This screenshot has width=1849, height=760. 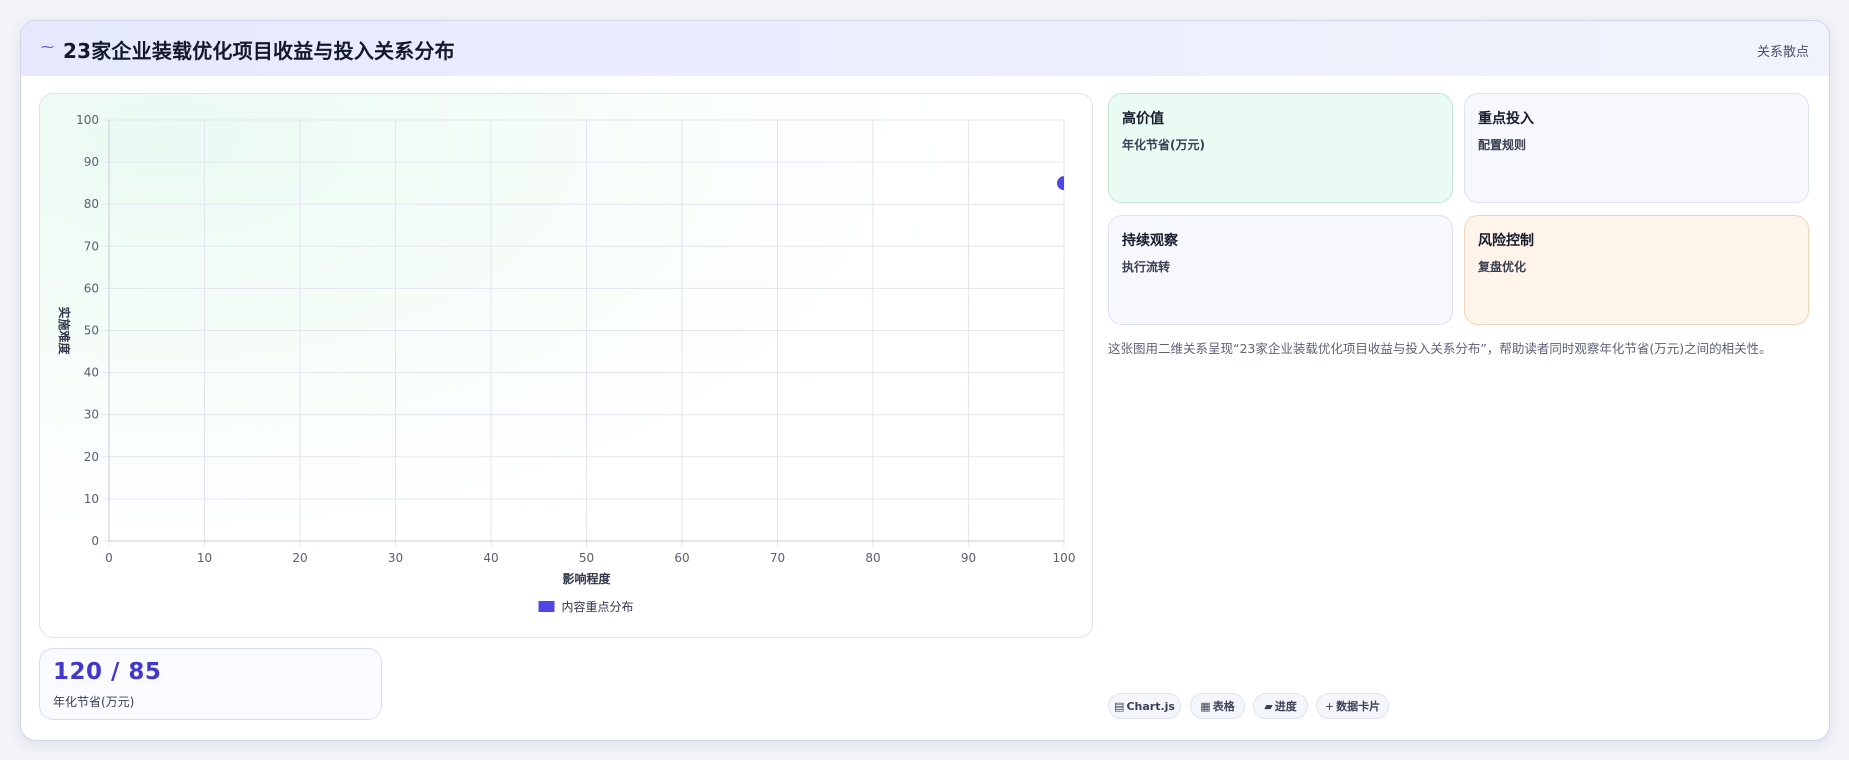 What do you see at coordinates (1502, 267) in the screenshot?
I see `quadrant-subtitle: 复盘优化` at bounding box center [1502, 267].